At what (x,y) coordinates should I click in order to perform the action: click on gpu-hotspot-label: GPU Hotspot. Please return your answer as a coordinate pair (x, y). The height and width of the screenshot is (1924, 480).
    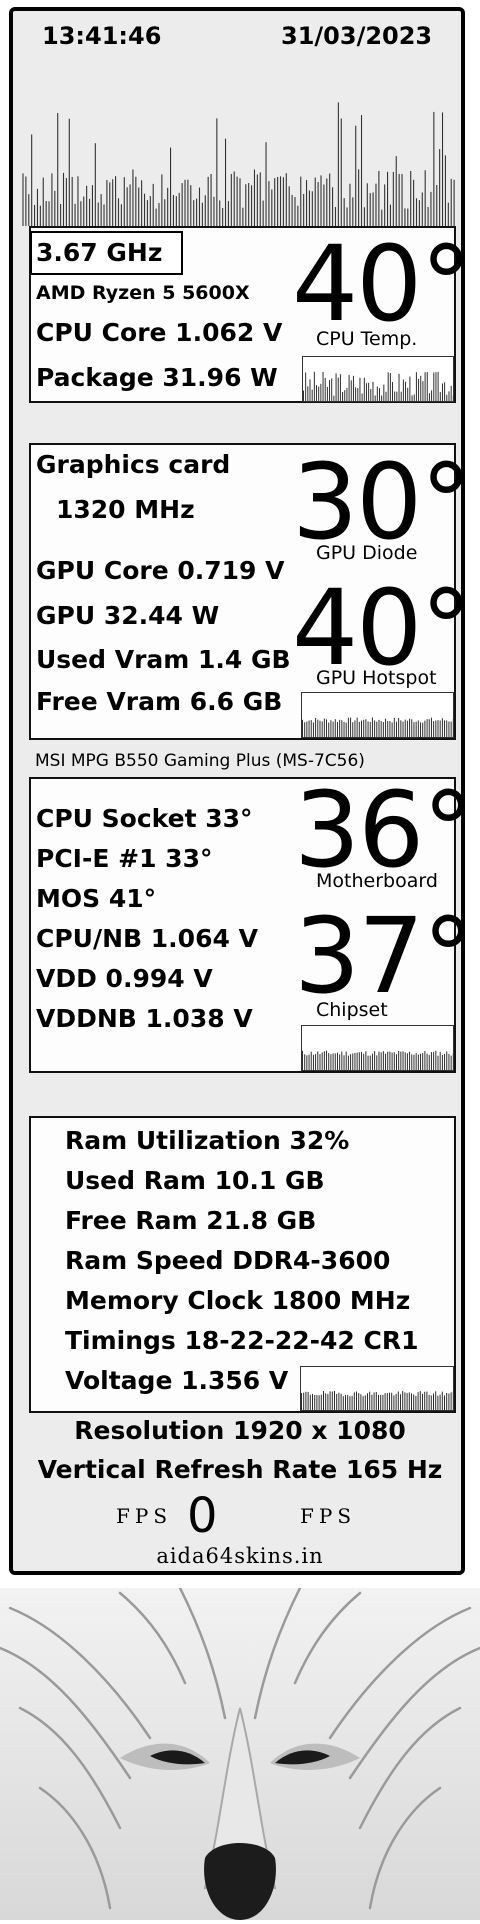
    Looking at the image, I should click on (376, 678).